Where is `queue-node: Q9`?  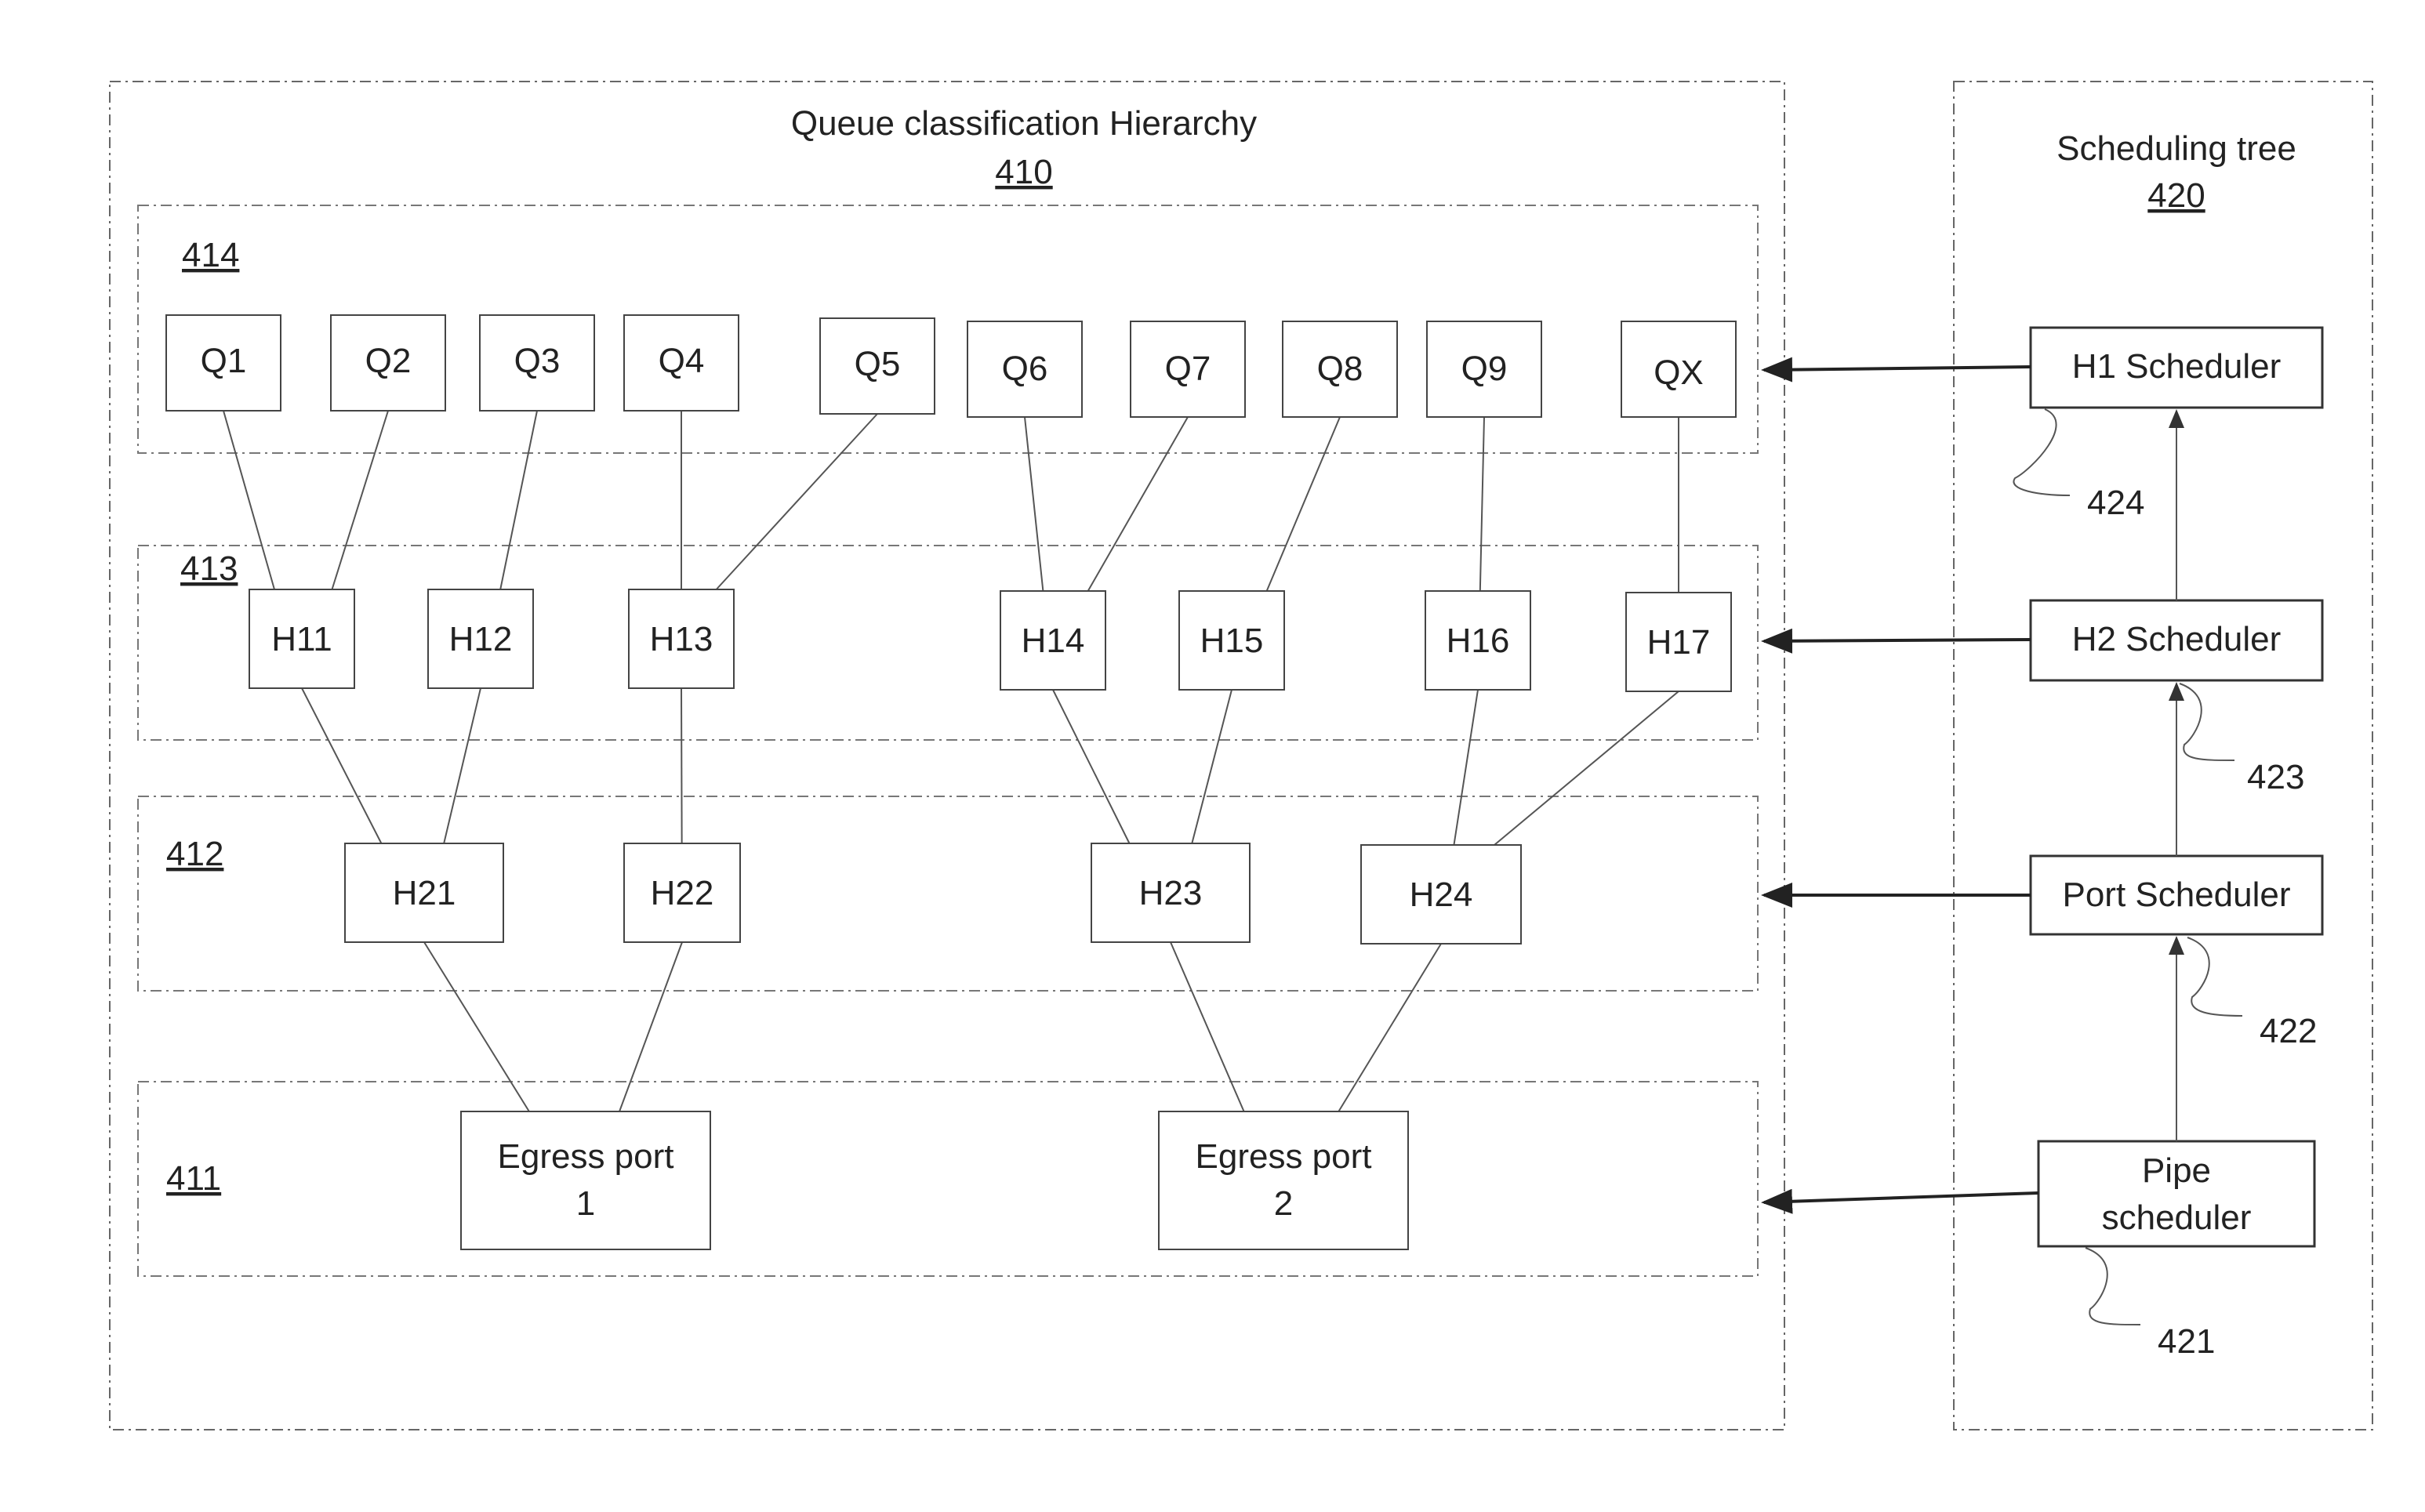
queue-node: Q9 is located at coordinates (1484, 369).